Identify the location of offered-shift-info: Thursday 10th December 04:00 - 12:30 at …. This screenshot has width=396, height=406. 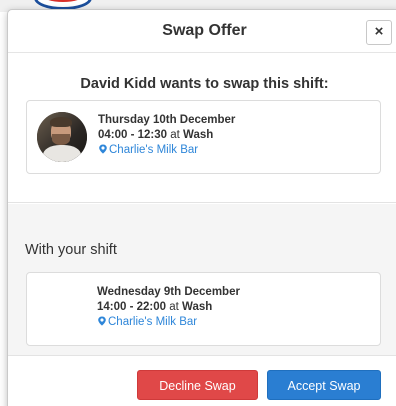
(166, 135).